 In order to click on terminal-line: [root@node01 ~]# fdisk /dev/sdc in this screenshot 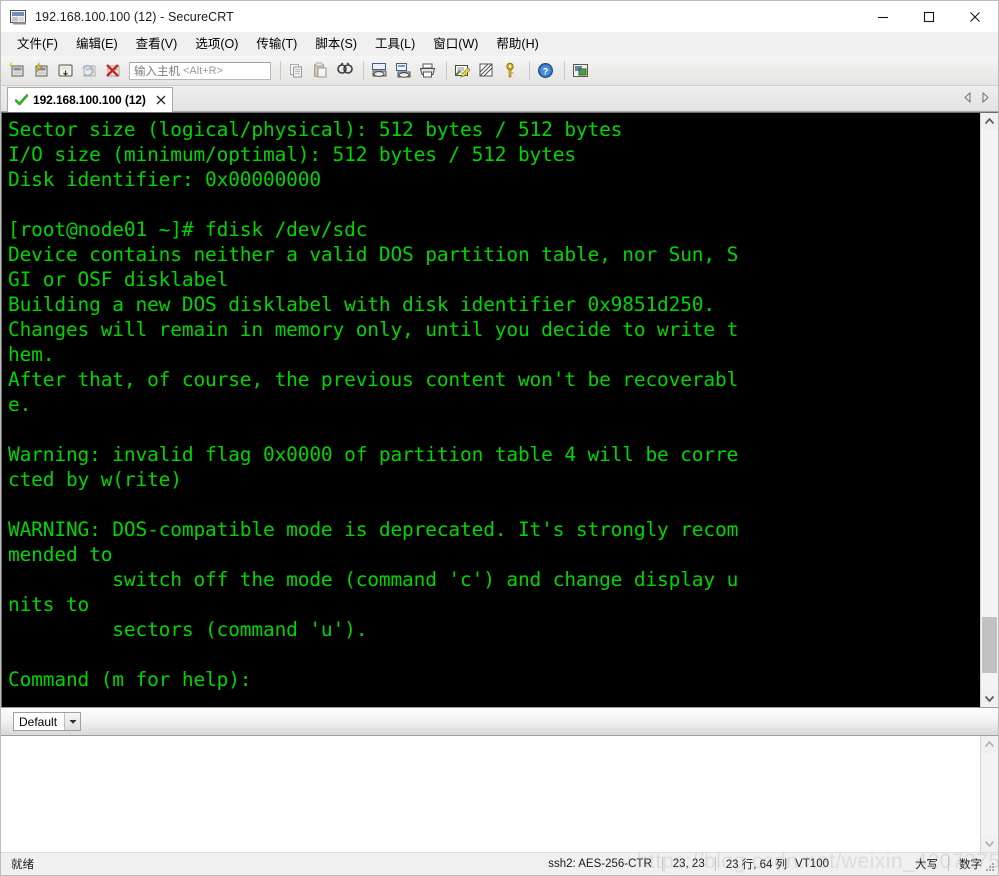, I will do `click(188, 229)`.